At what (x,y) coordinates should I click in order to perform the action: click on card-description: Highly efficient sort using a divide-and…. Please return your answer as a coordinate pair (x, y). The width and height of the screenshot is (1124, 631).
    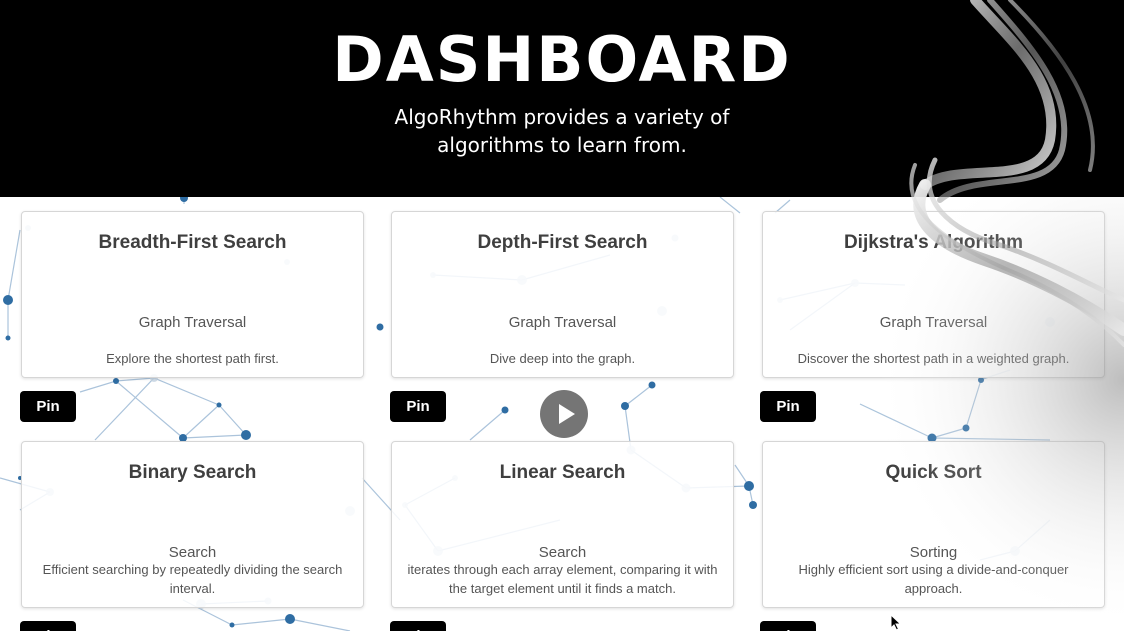
    Looking at the image, I should click on (933, 579).